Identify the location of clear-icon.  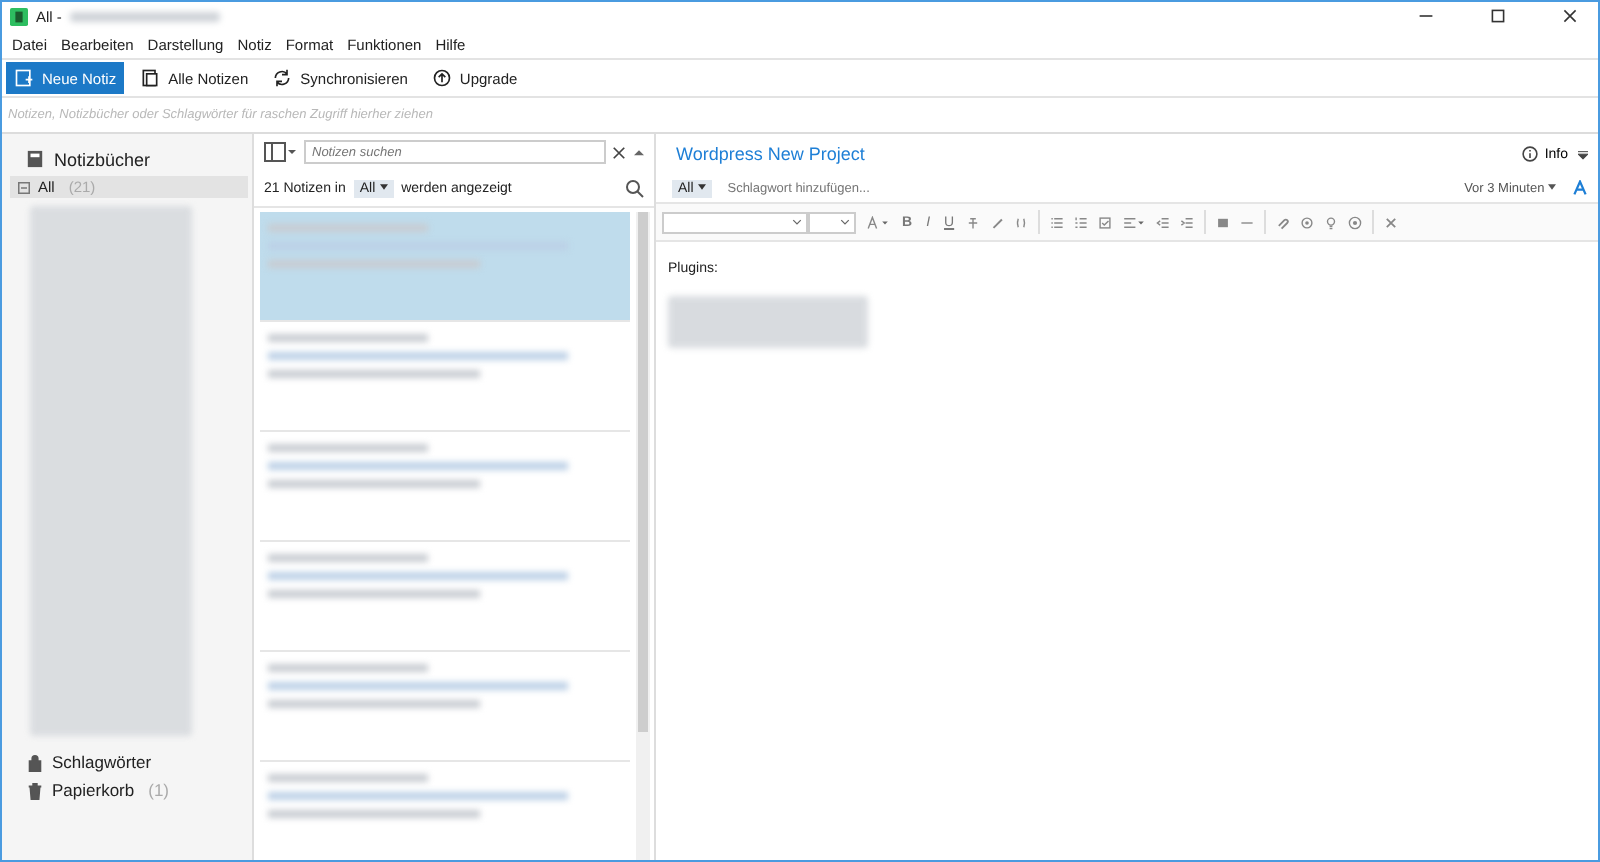
(619, 152).